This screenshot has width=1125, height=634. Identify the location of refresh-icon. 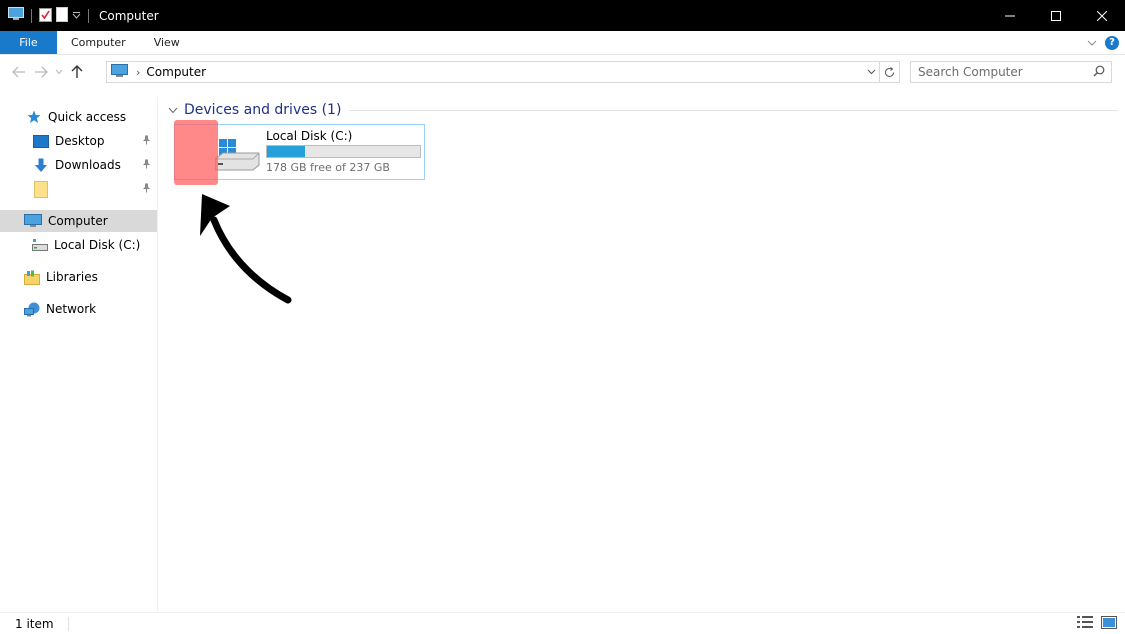
(889, 71).